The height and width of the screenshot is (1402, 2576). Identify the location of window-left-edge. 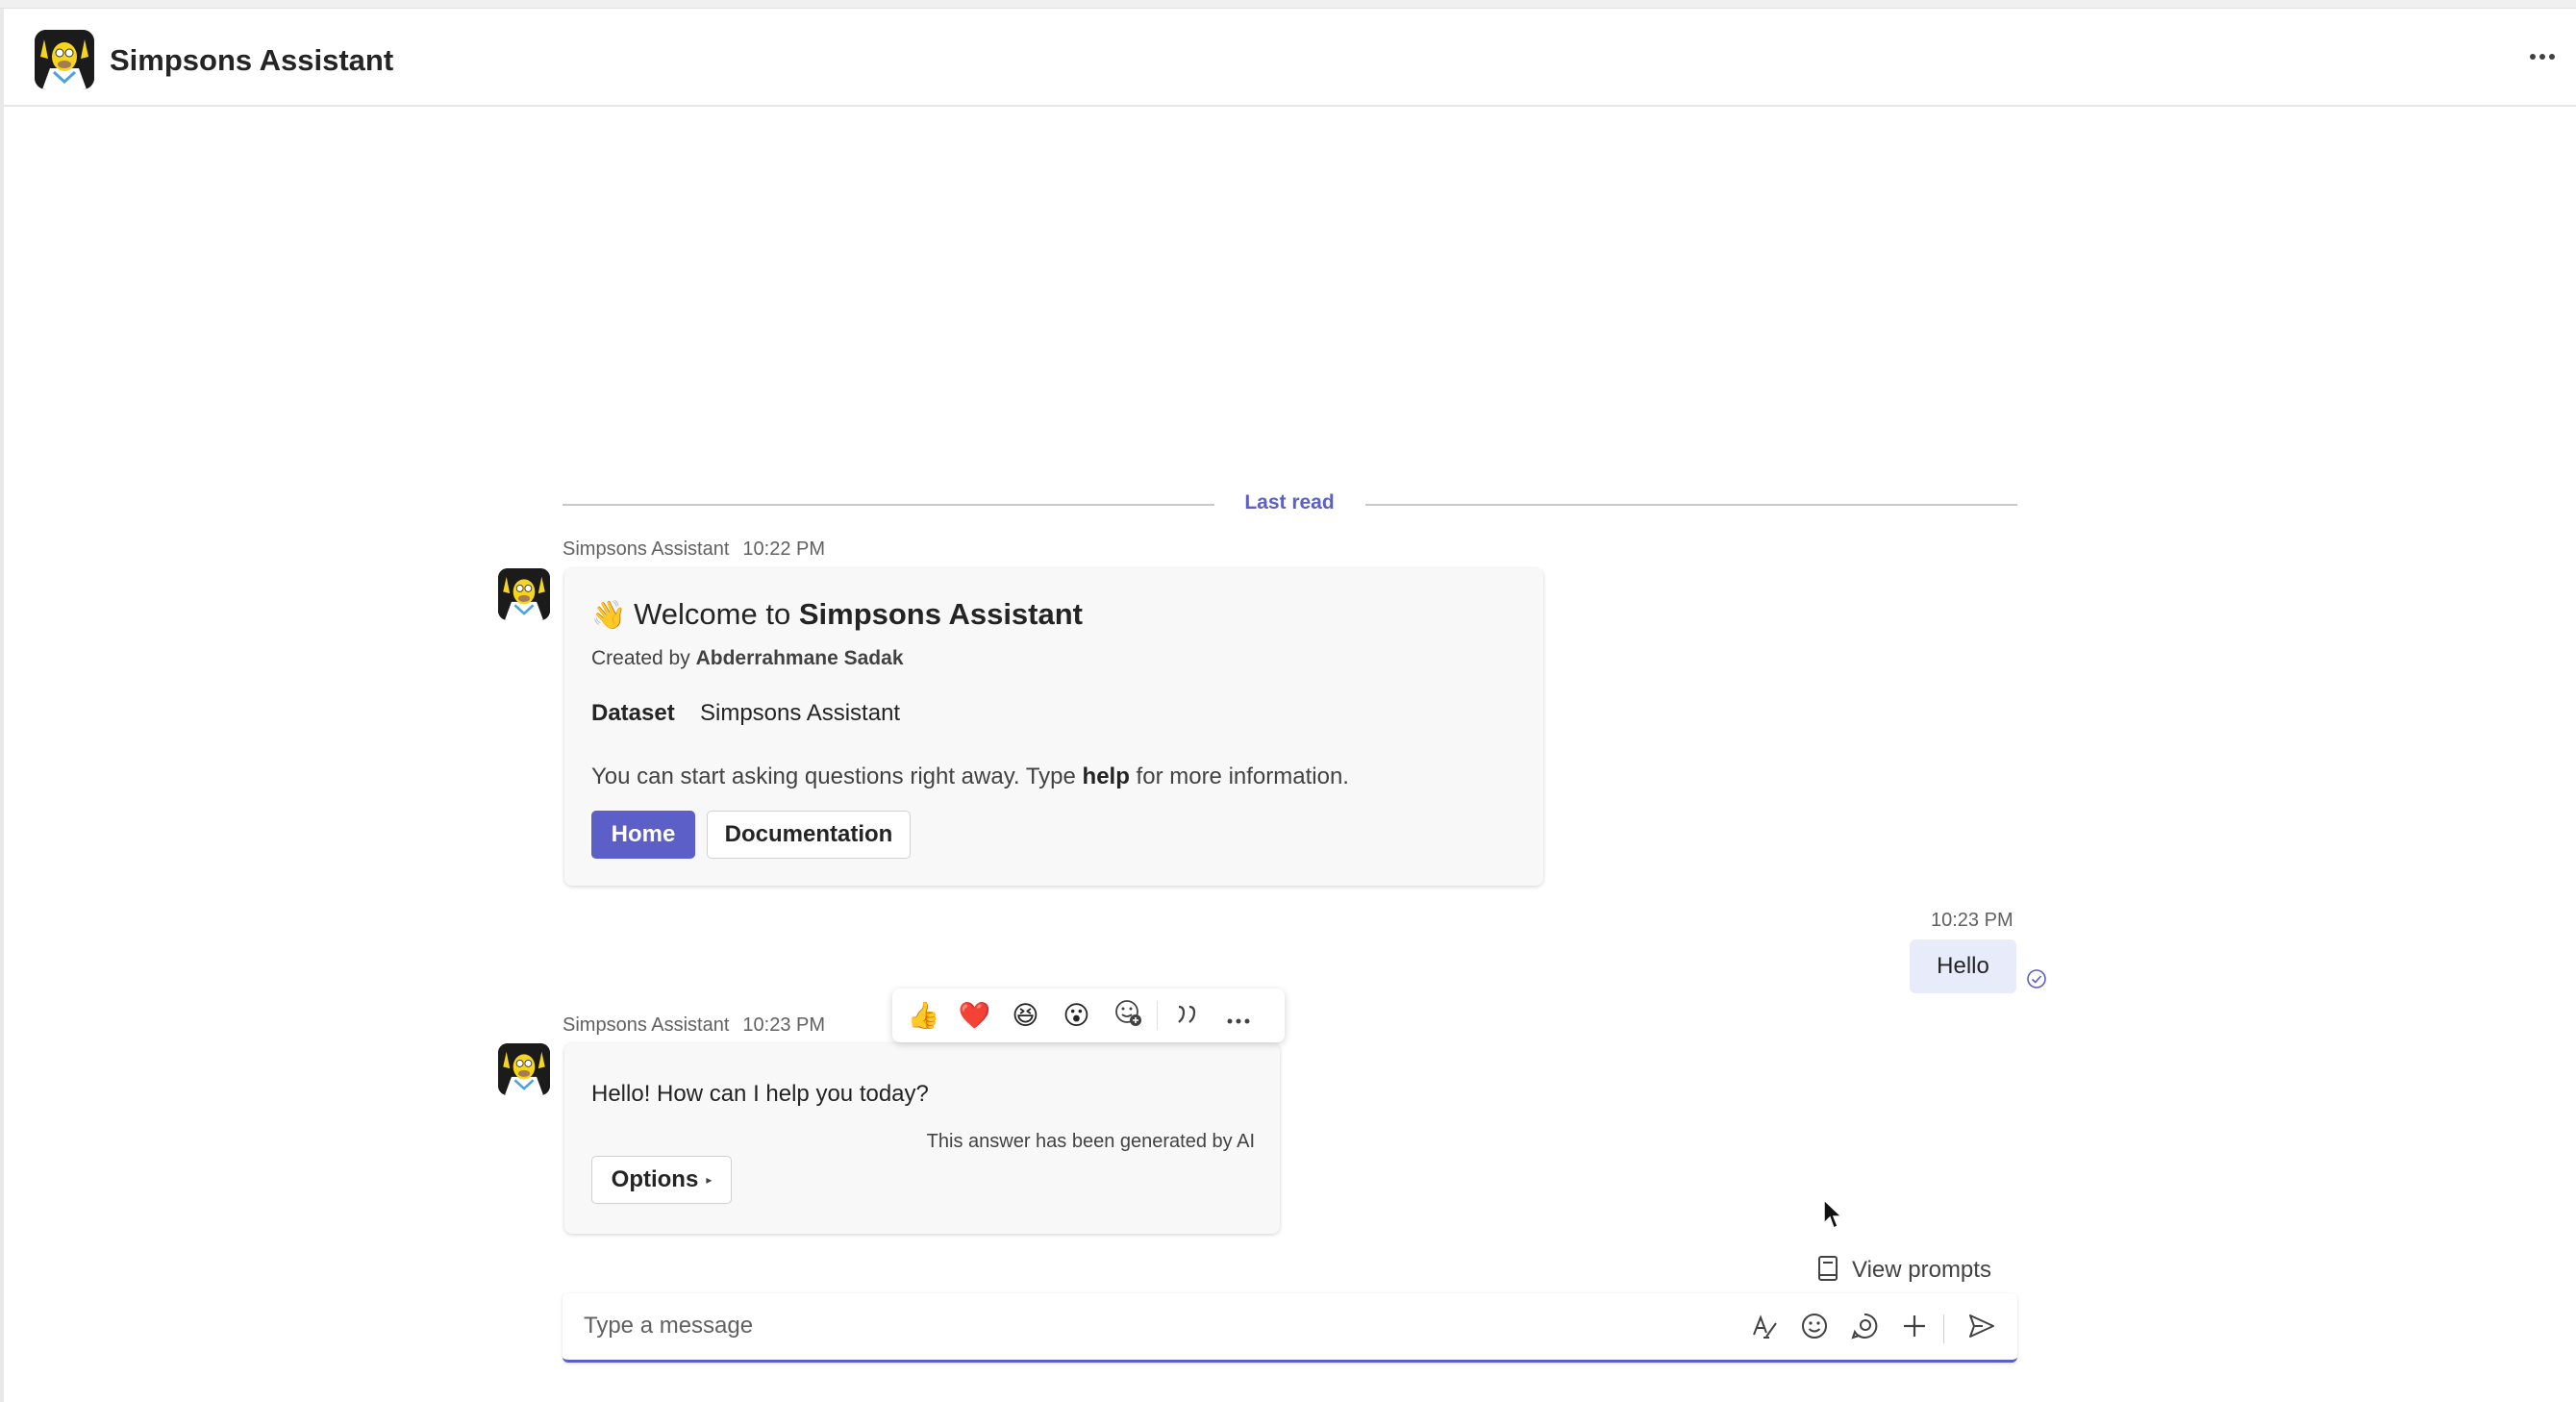
(2, 705).